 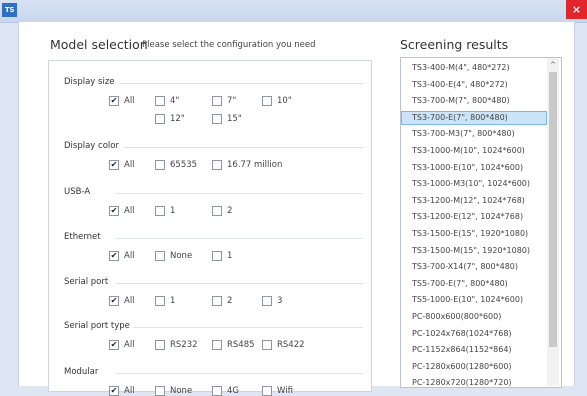 What do you see at coordinates (99, 44) in the screenshot?
I see `model-selection-title: Model selection` at bounding box center [99, 44].